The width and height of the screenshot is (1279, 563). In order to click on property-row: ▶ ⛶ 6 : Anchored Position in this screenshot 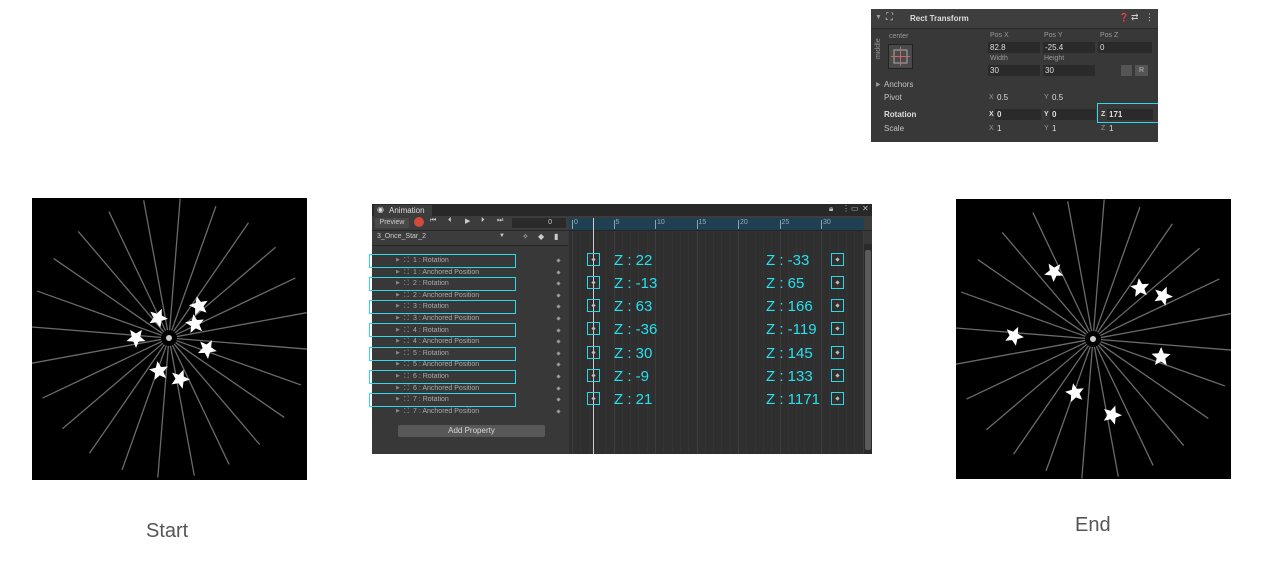, I will do `click(470, 388)`.